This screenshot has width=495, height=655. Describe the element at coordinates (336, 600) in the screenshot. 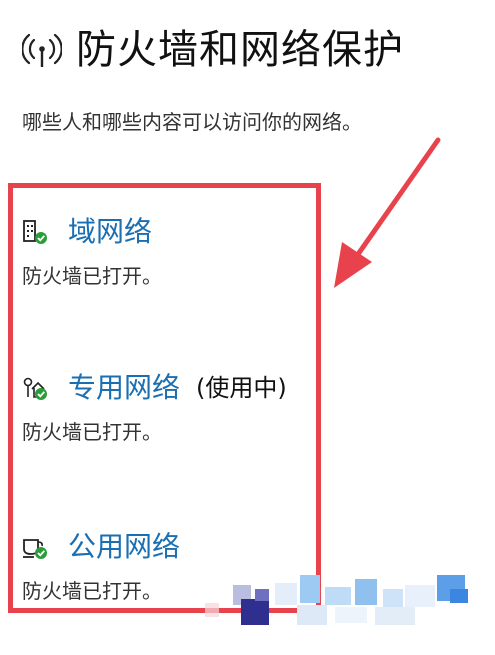

I see `pixelated-watermark-icon` at that location.